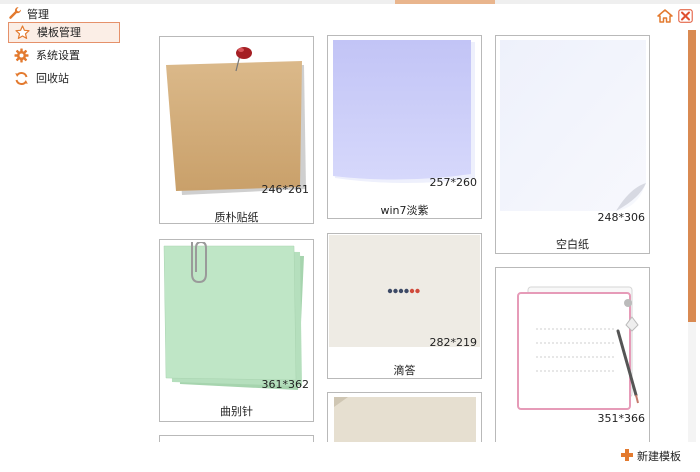 Image resolution: width=700 pixels, height=472 pixels. Describe the element at coordinates (692, 176) in the screenshot. I see `scrollbar-thumb` at that location.